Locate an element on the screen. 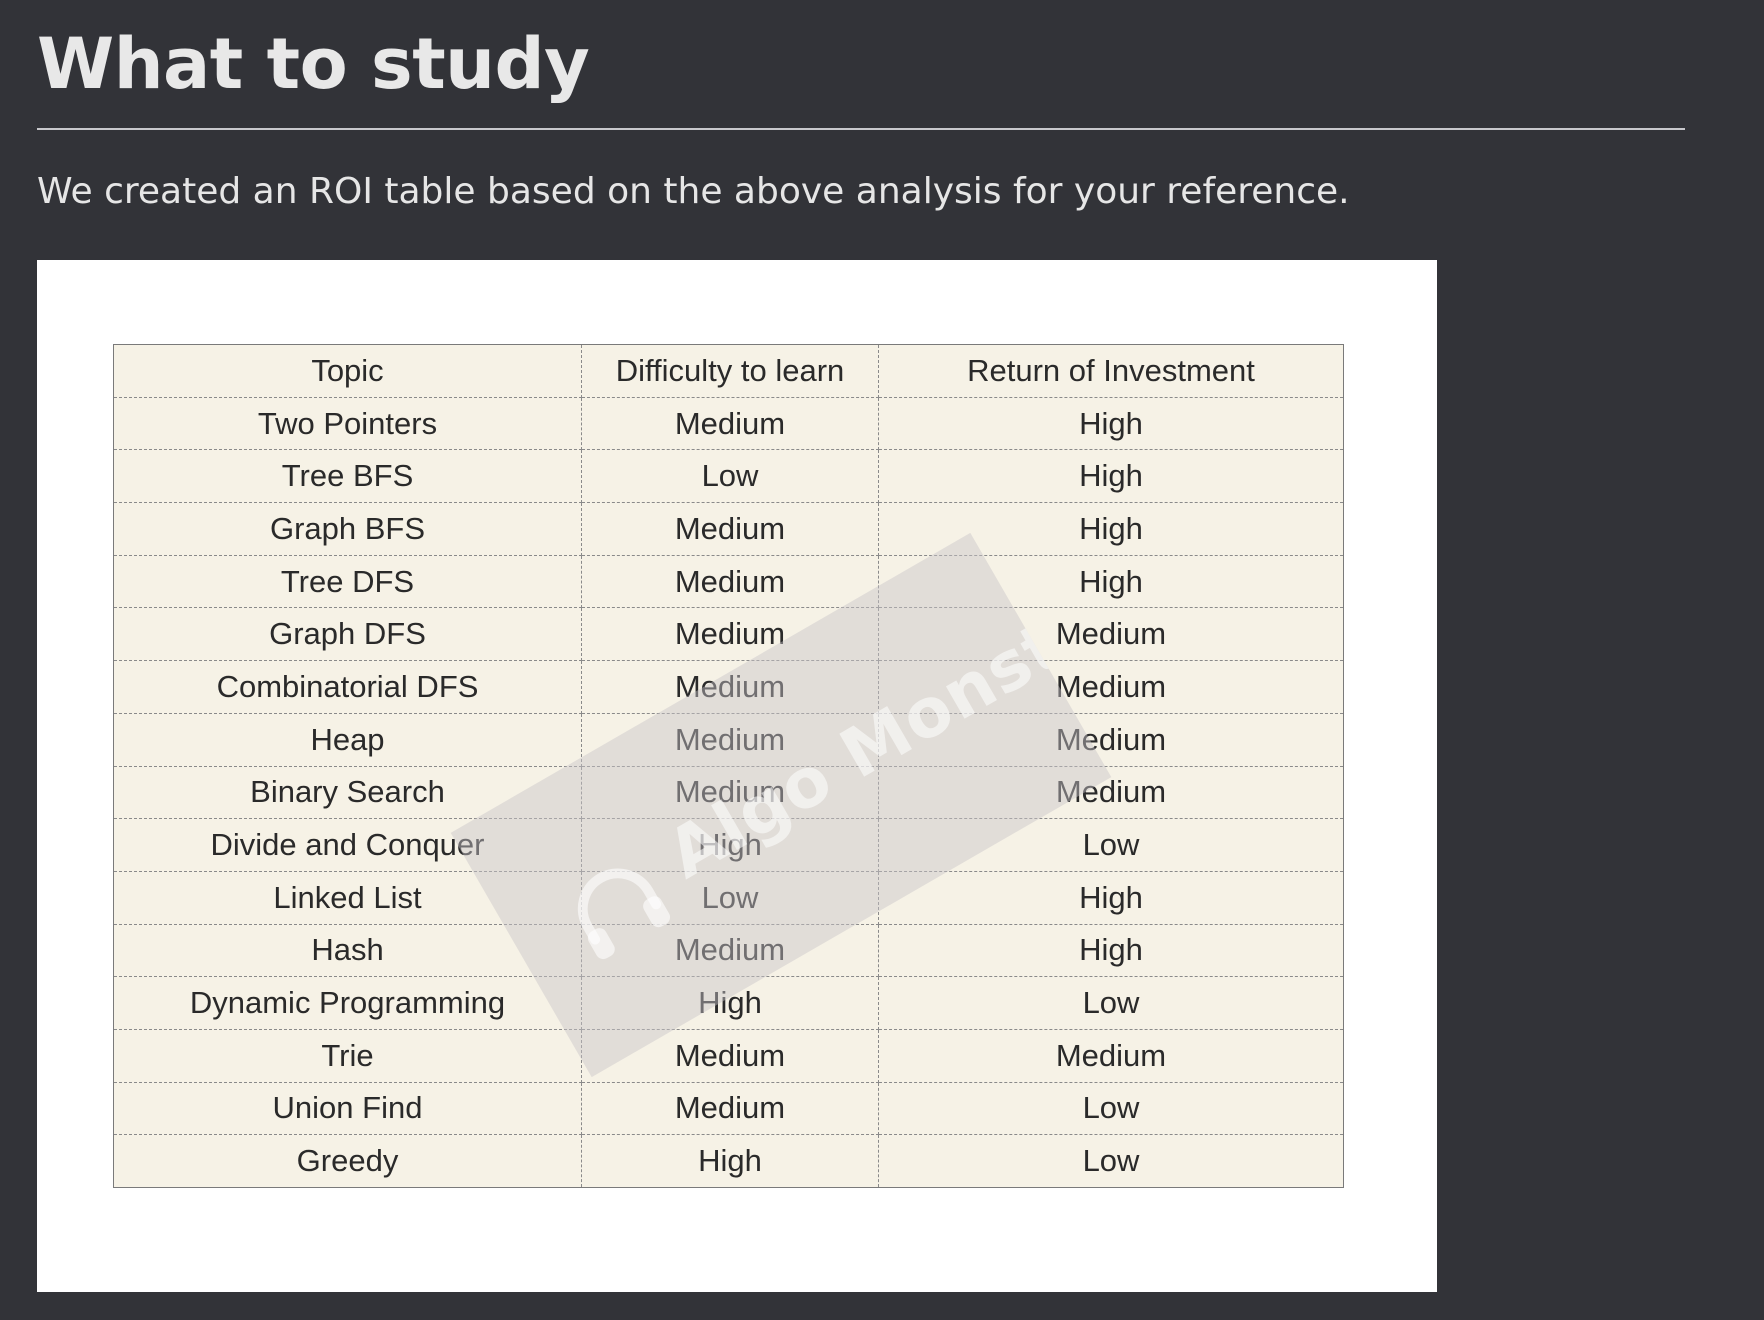 The height and width of the screenshot is (1320, 1764). cell-topic: Greedy is located at coordinates (347, 1161).